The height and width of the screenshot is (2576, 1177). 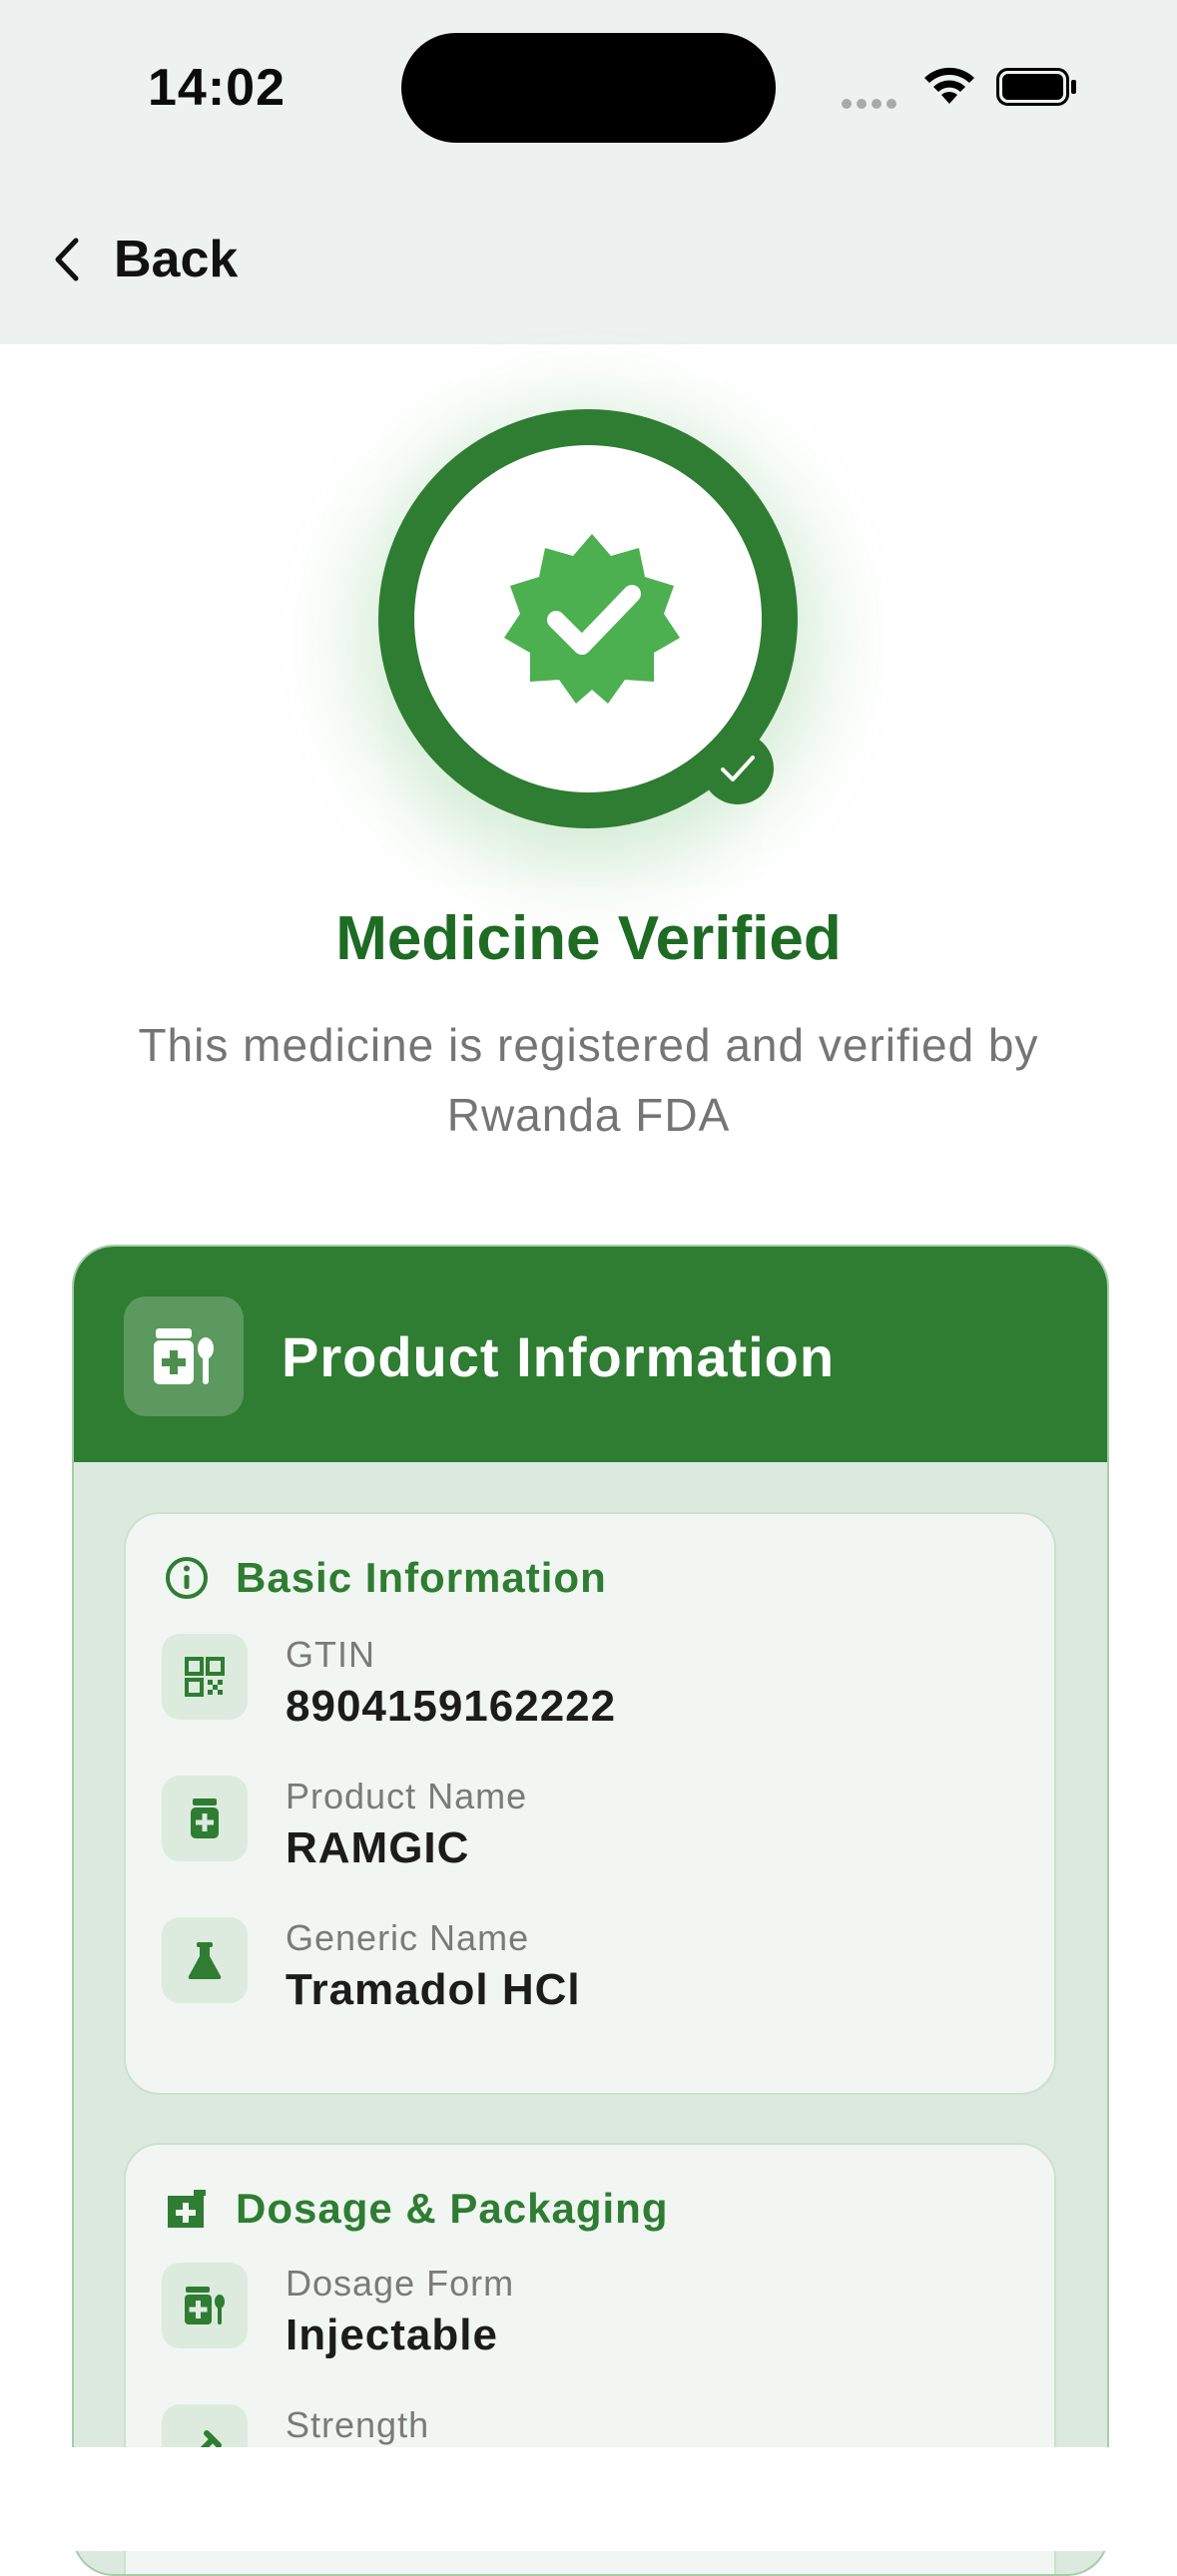 I want to click on info-row-product-name: Product Name RAMGIC, so click(x=591, y=1831).